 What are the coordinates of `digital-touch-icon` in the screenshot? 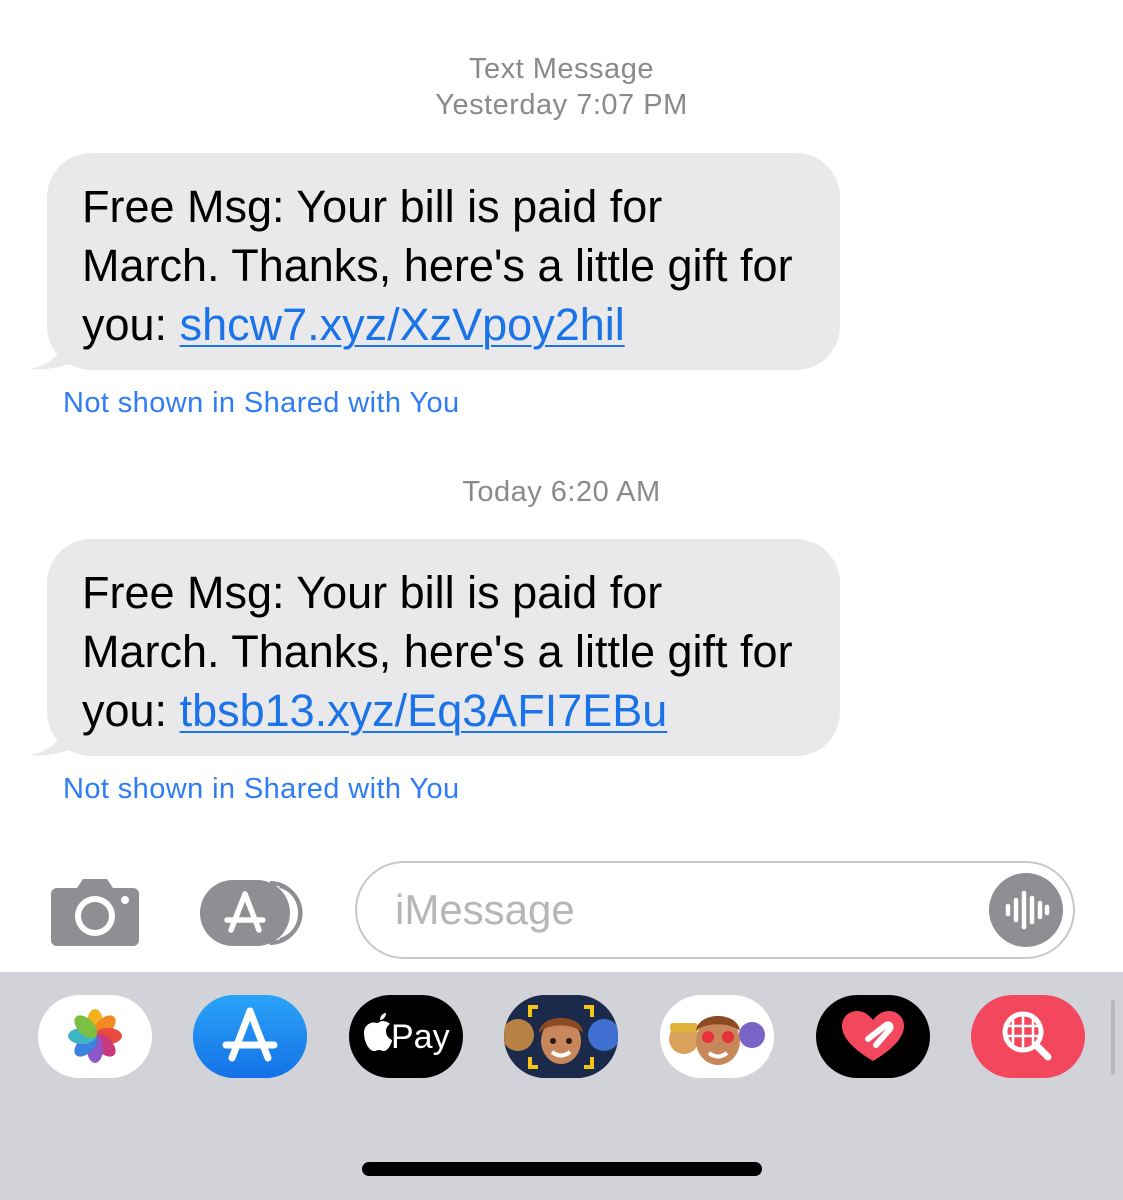 It's located at (873, 1036).